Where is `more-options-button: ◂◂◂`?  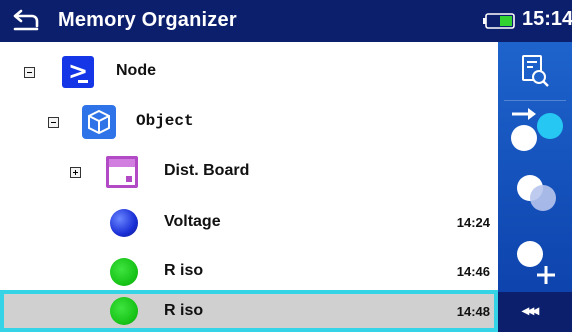
more-options-button: ◂◂◂ is located at coordinates (535, 312).